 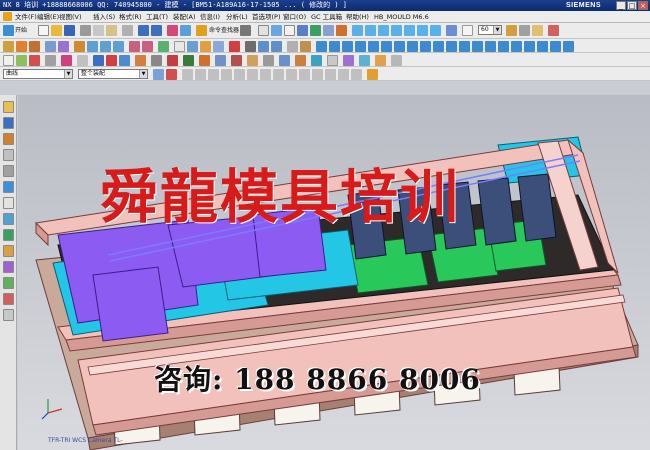 What do you see at coordinates (8, 315) in the screenshot?
I see `drafting-standards-icon` at bounding box center [8, 315].